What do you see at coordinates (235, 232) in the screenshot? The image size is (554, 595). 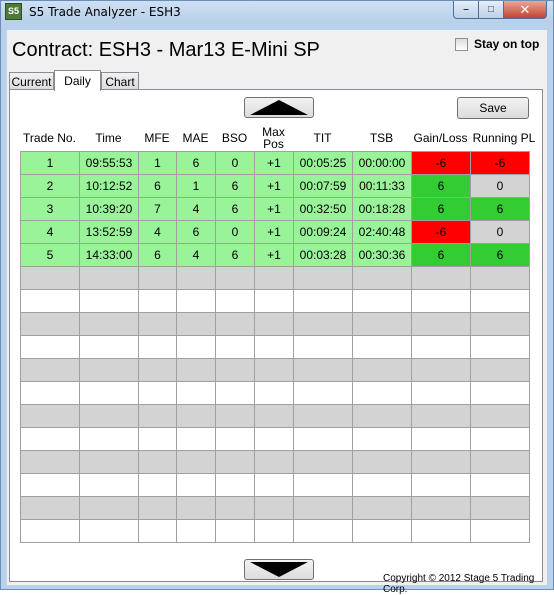 I see `table-cell: 0` at bounding box center [235, 232].